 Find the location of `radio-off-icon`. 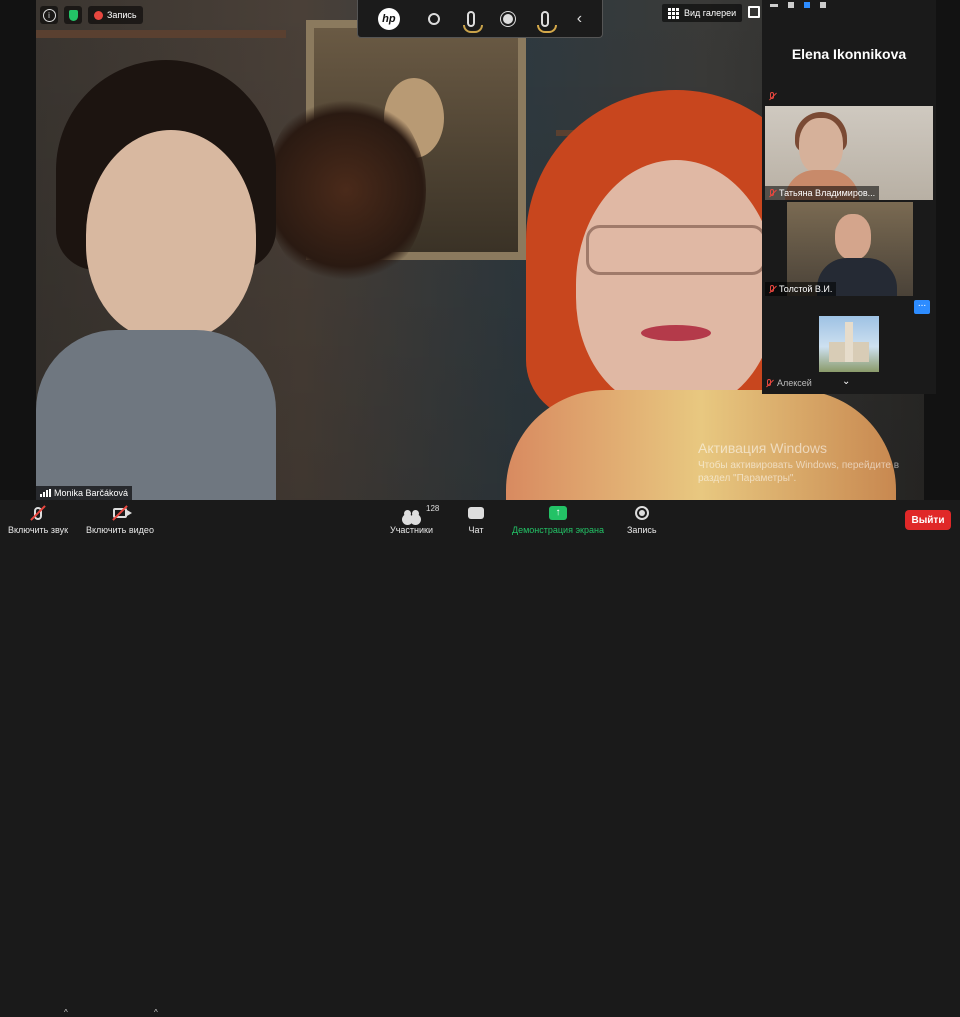

radio-off-icon is located at coordinates (433, 18).